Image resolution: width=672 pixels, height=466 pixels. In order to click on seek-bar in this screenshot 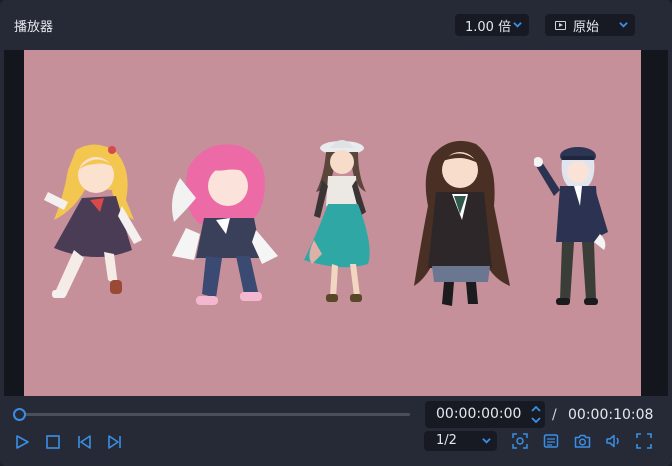, I will do `click(211, 414)`.